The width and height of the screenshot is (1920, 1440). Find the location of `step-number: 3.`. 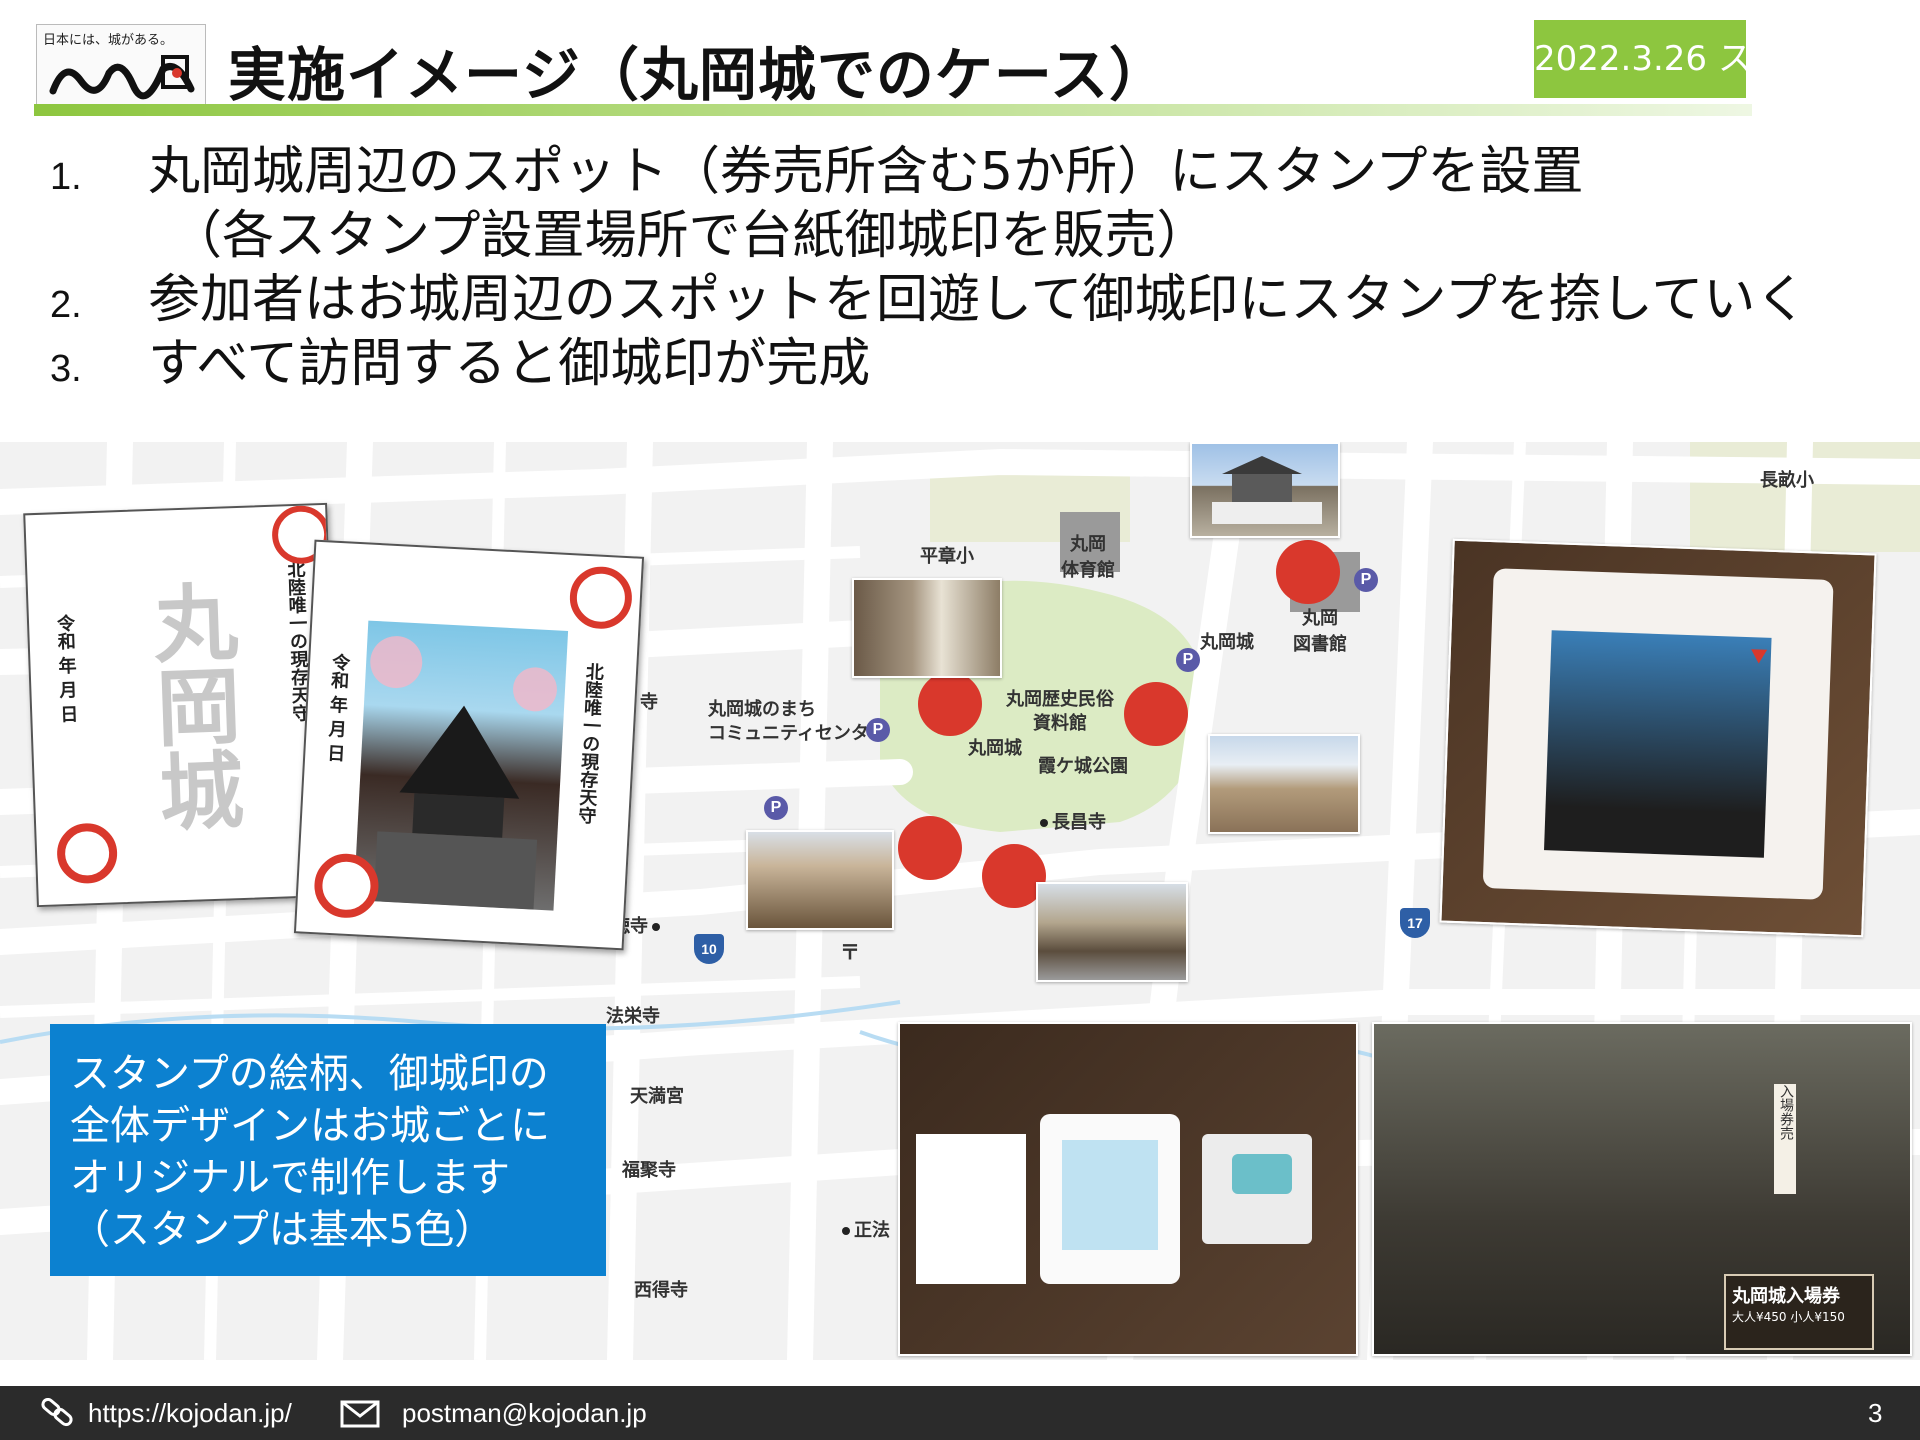

step-number: 3. is located at coordinates (66, 369).